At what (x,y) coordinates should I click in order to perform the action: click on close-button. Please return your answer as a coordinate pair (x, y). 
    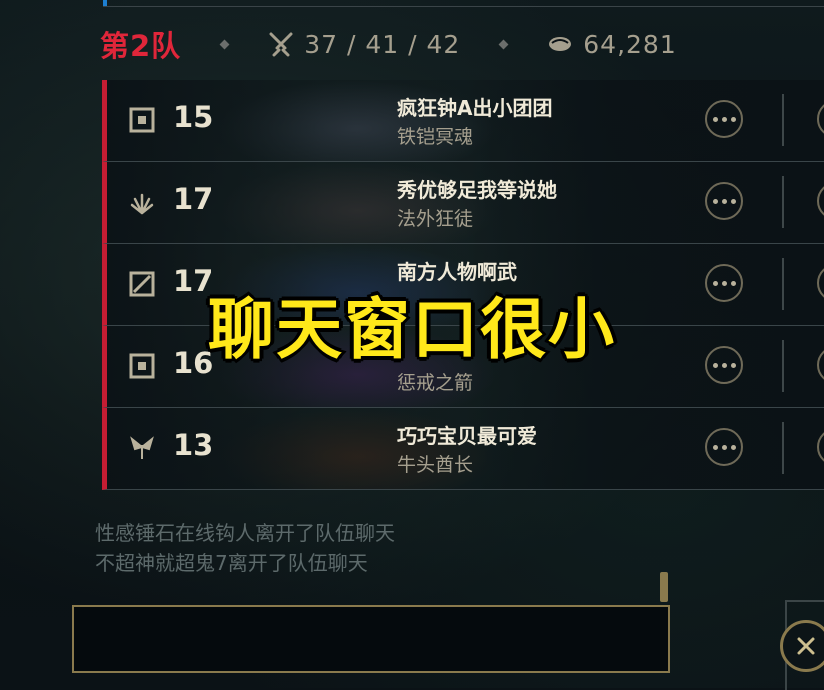
    Looking at the image, I should click on (802, 646).